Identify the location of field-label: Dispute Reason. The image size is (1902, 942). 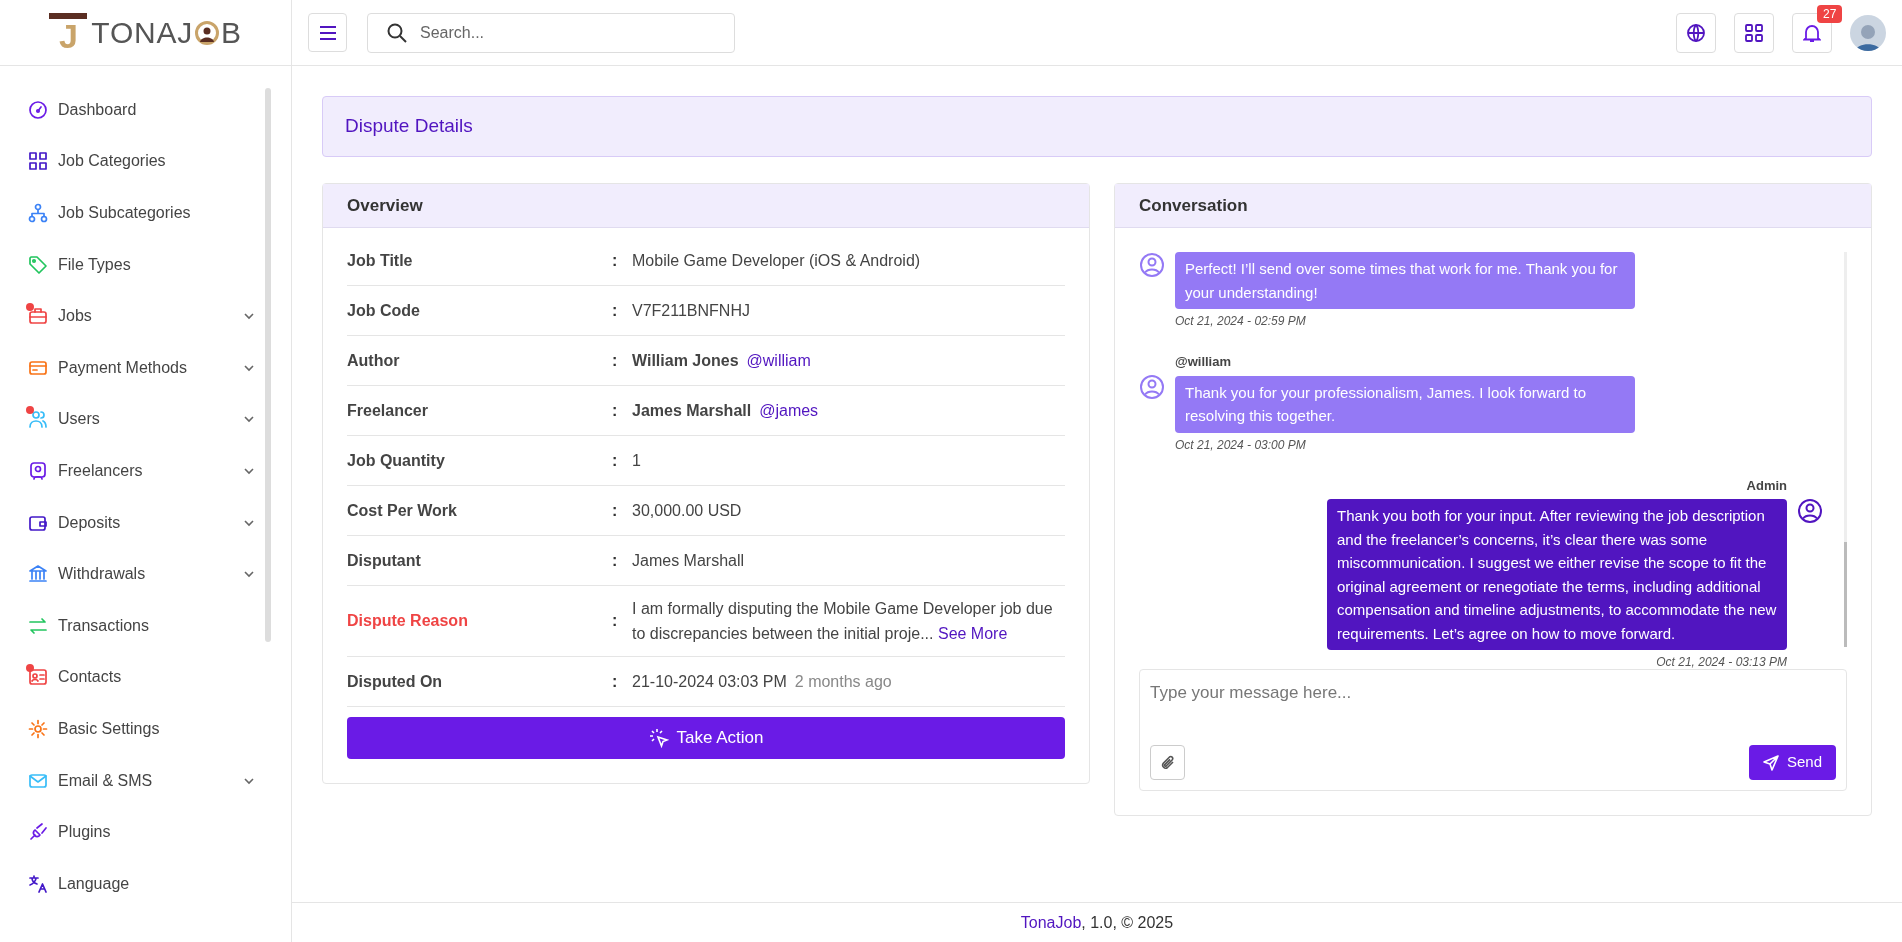
(408, 621).